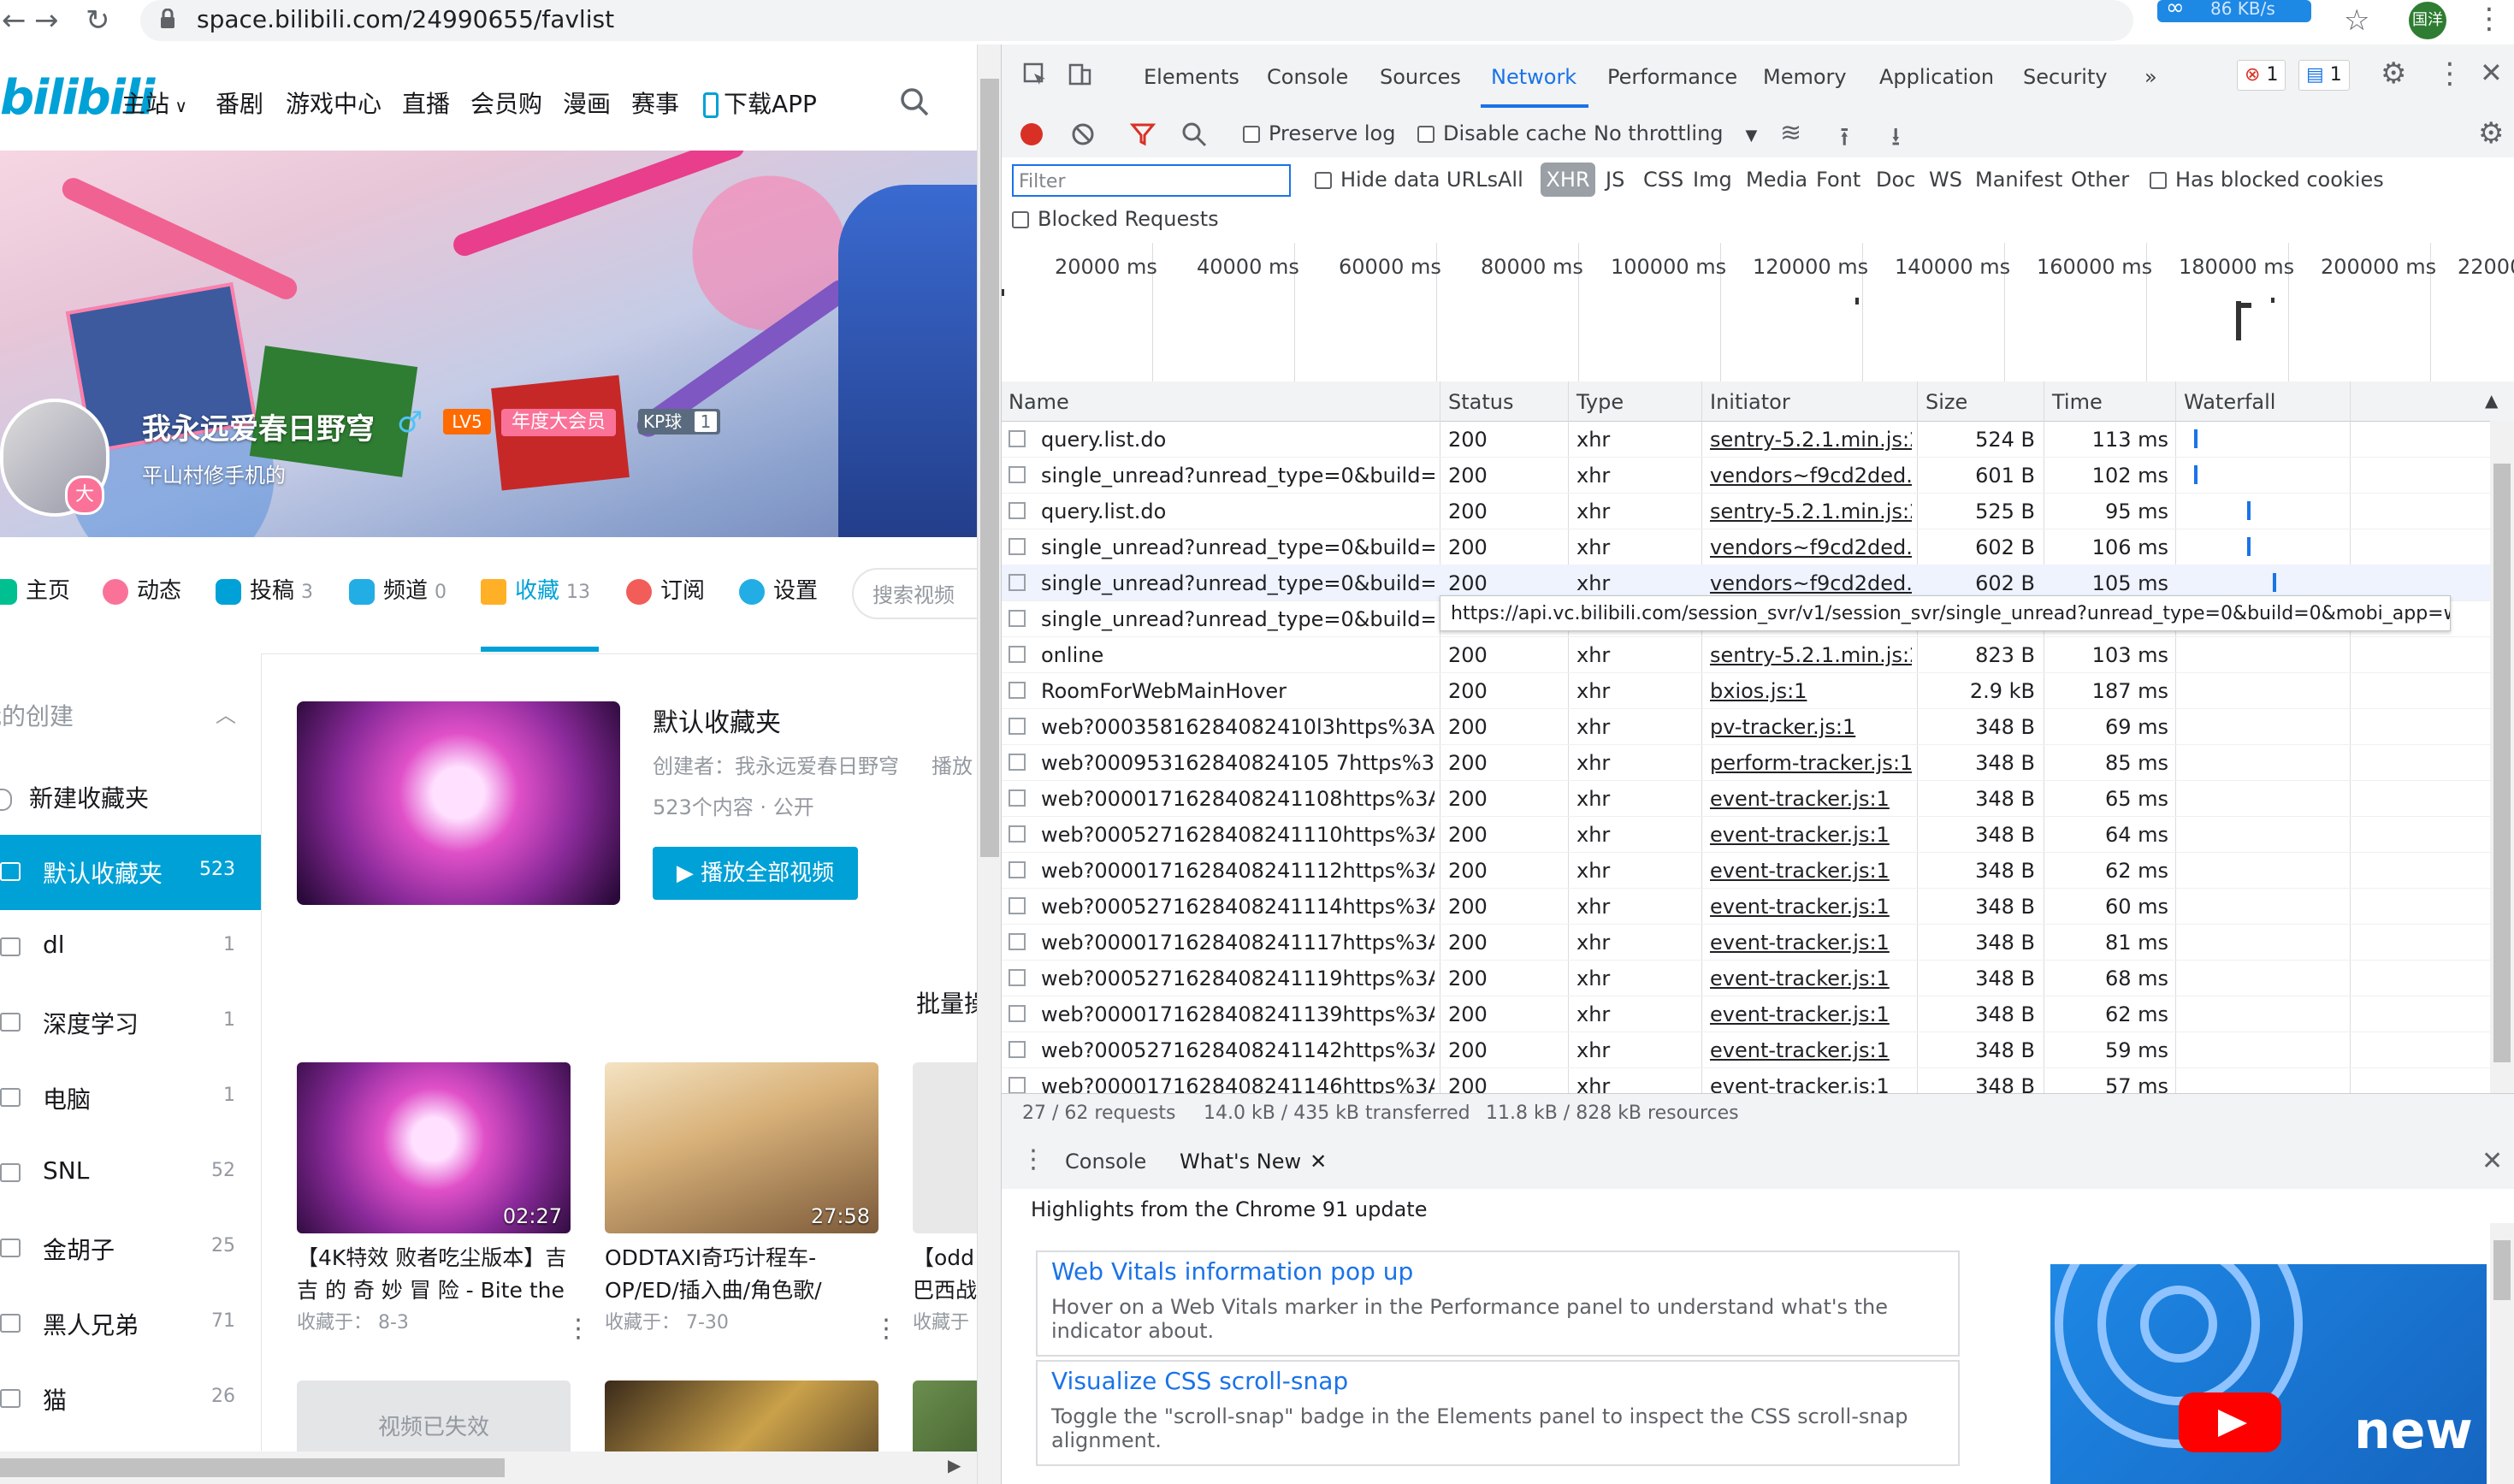 The height and width of the screenshot is (1484, 2514). Describe the element at coordinates (1307, 77) in the screenshot. I see `devtools-tab-console: Console` at that location.